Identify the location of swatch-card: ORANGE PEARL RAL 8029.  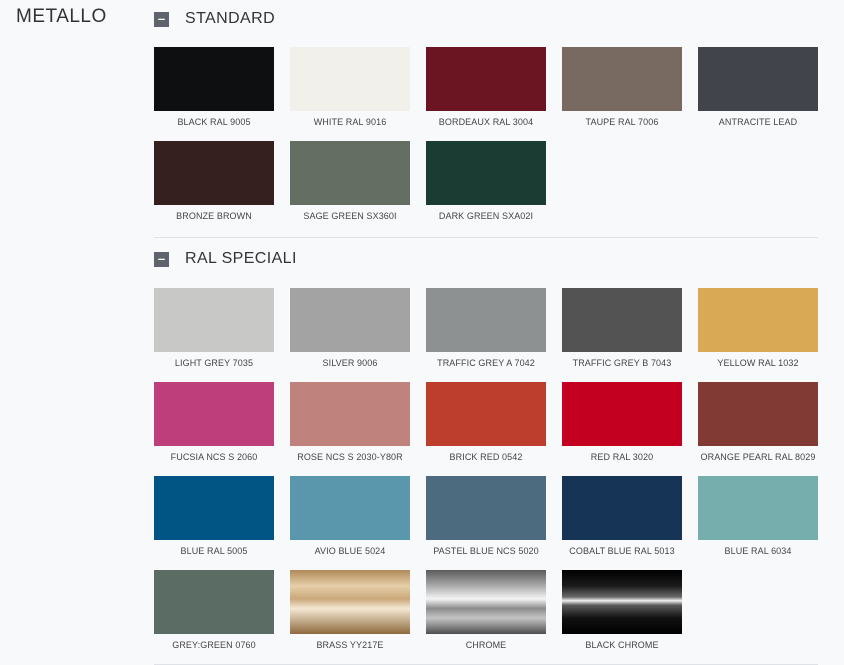
(758, 429).